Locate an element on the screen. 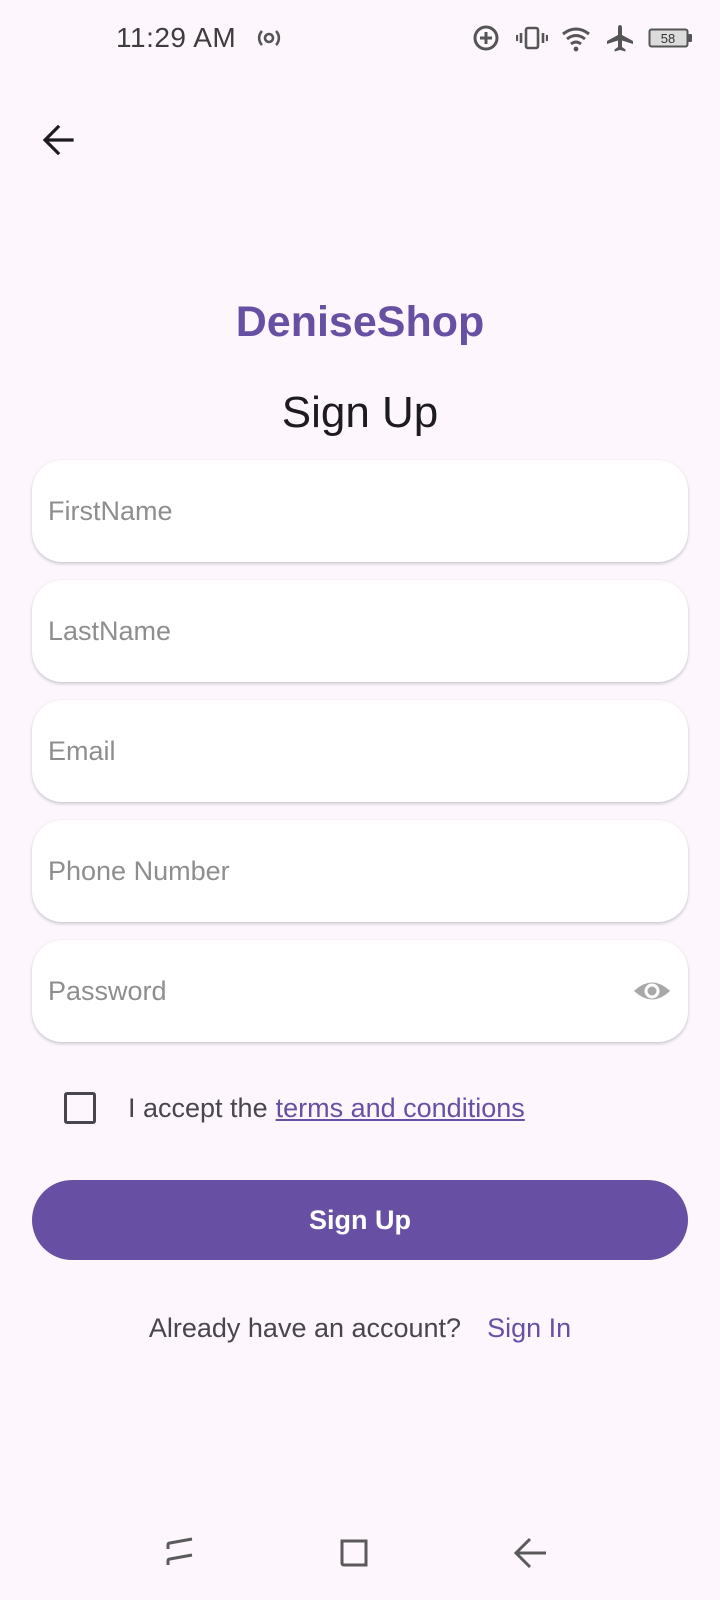  phone-input is located at coordinates (360, 871).